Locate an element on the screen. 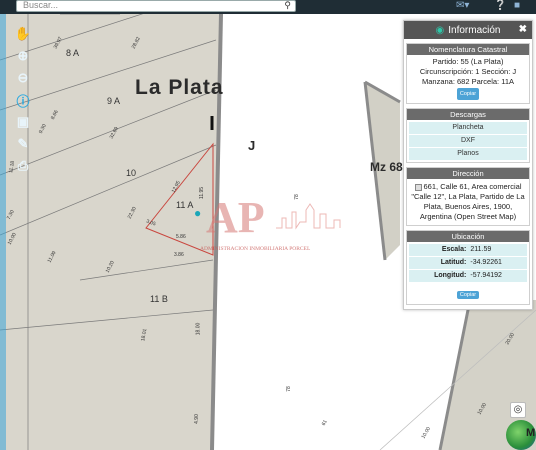 This screenshot has height=450, width=536. city-label: La Plata is located at coordinates (179, 87).